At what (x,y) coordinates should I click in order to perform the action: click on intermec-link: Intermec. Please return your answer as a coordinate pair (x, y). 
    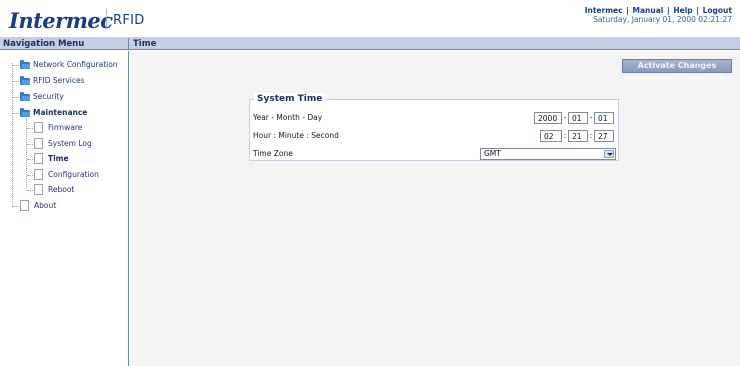
    Looking at the image, I should click on (604, 10).